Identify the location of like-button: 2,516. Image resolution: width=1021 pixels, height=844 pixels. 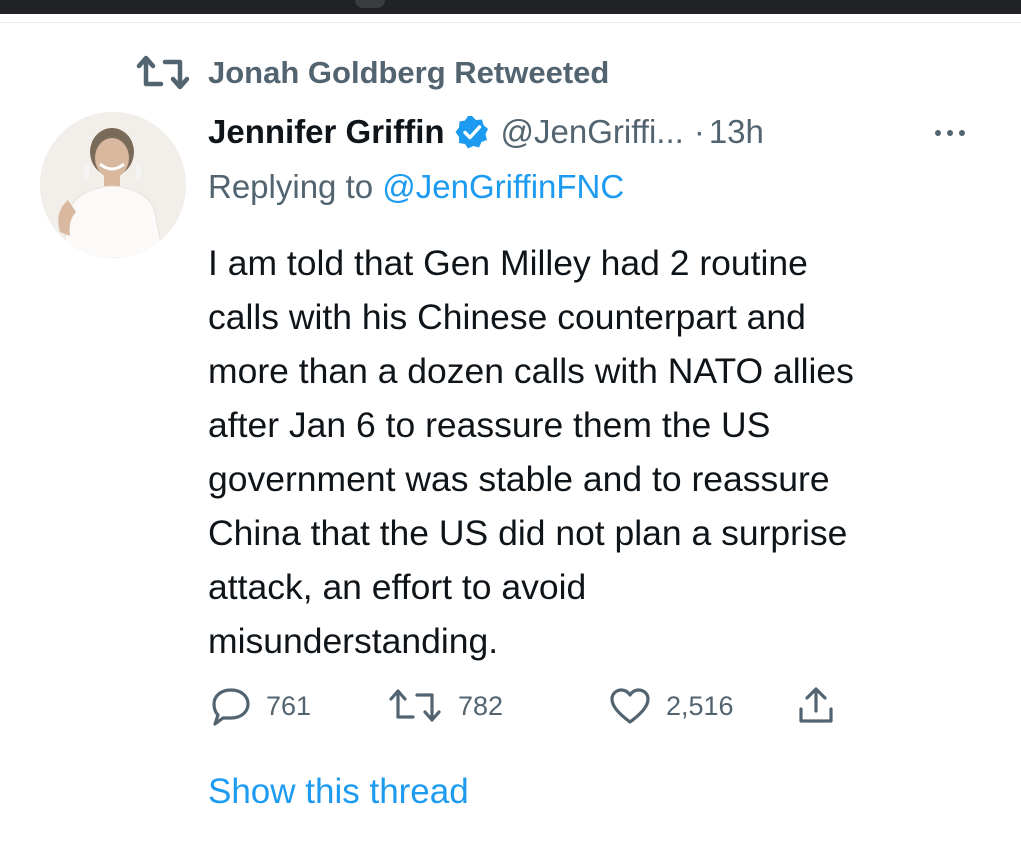
(671, 706).